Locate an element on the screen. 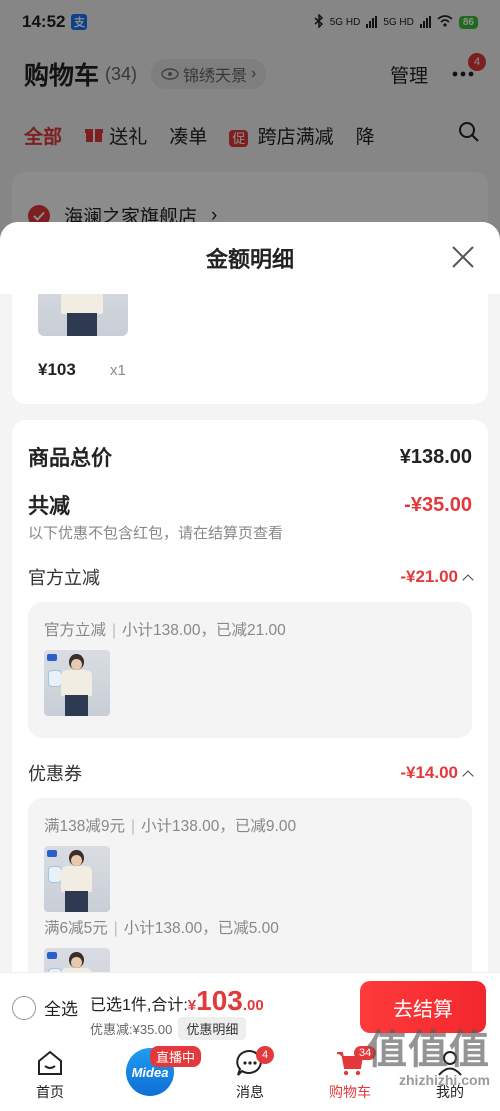 The height and width of the screenshot is (1111, 500). coupon-line-1: 满138减9元 | 小计138.00，已减9.00 is located at coordinates (170, 826).